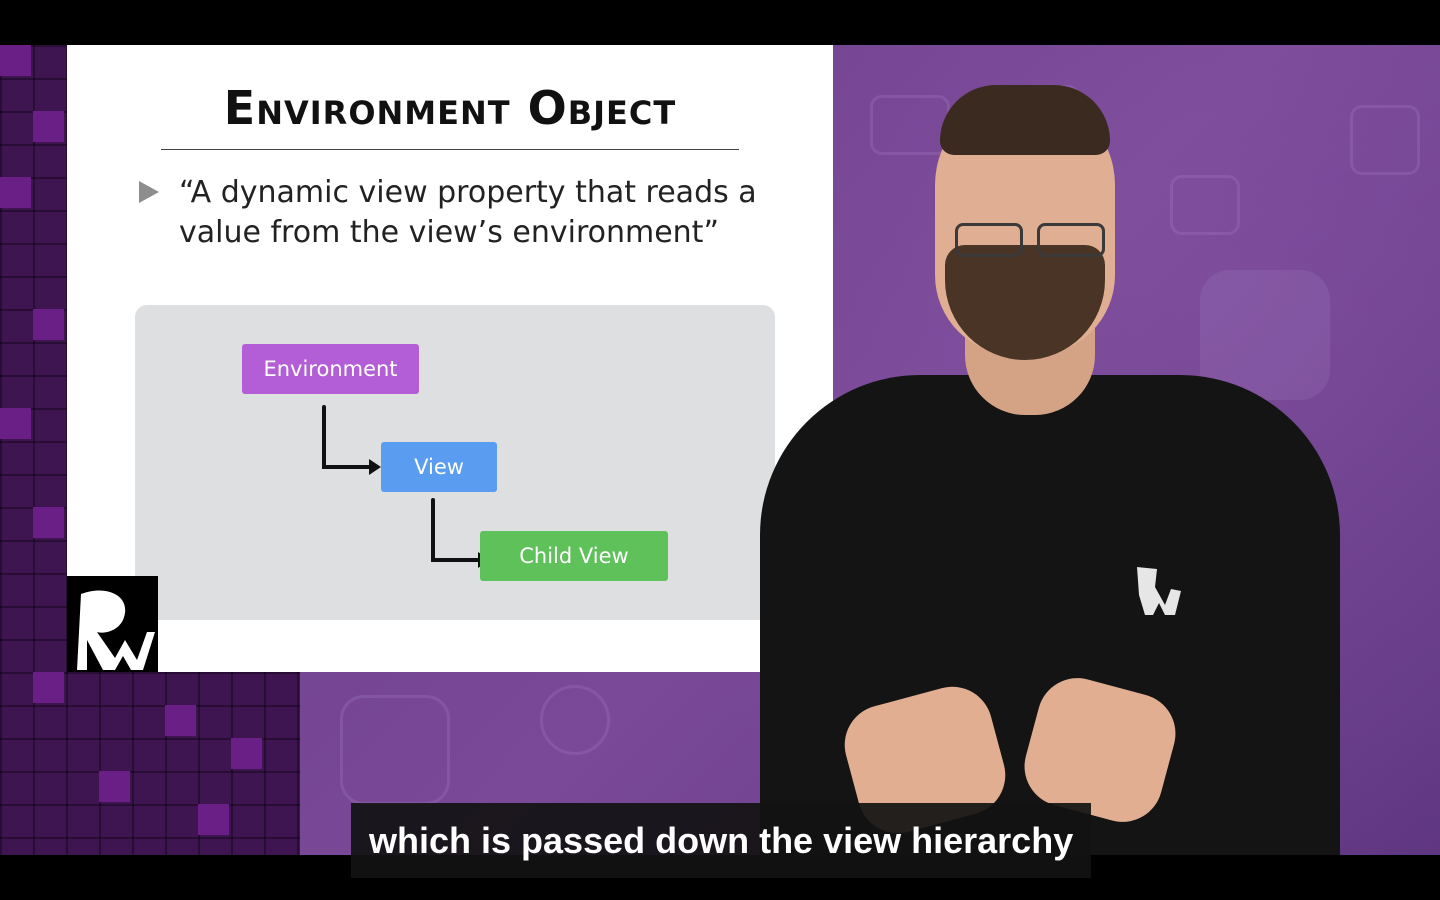  I want to click on slide-title: Environment Object, so click(450, 108).